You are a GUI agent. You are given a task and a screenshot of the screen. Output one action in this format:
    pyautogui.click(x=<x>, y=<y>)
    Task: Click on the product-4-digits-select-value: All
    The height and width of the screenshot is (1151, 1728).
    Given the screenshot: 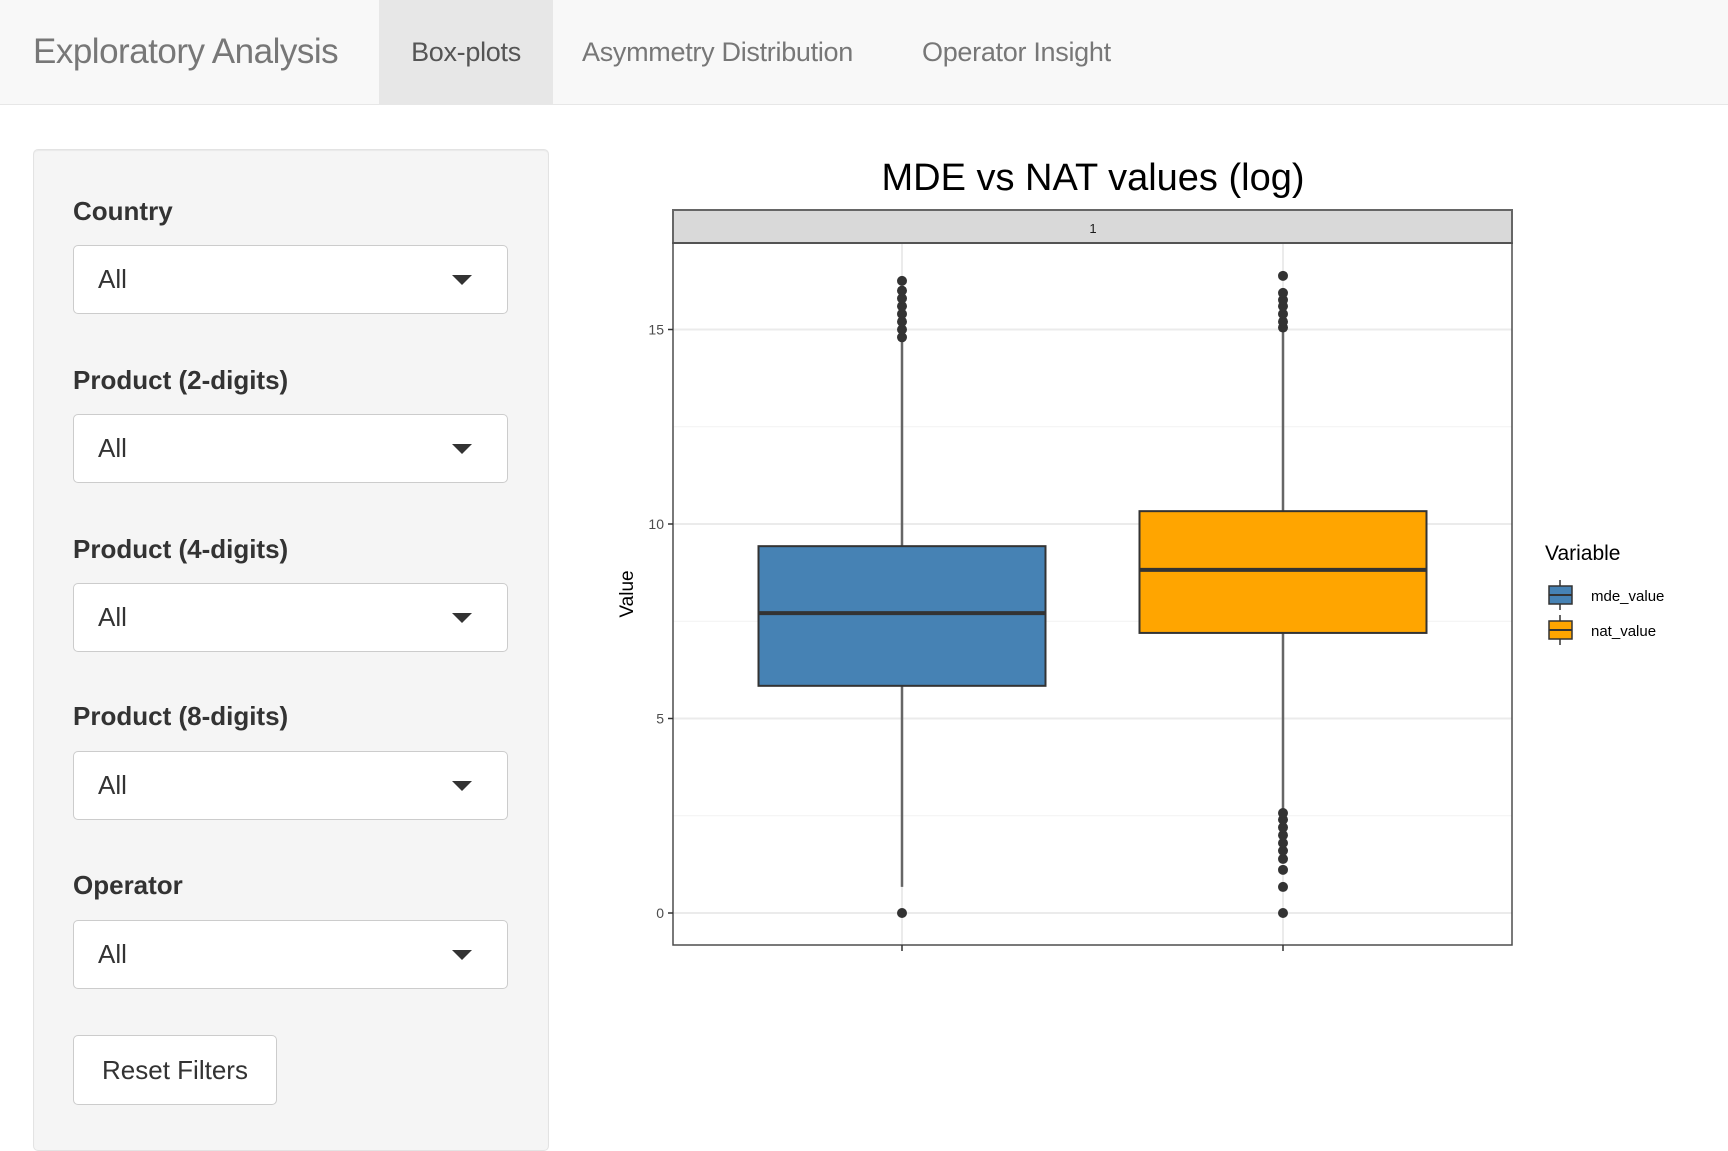 What is the action you would take?
    pyautogui.click(x=112, y=617)
    